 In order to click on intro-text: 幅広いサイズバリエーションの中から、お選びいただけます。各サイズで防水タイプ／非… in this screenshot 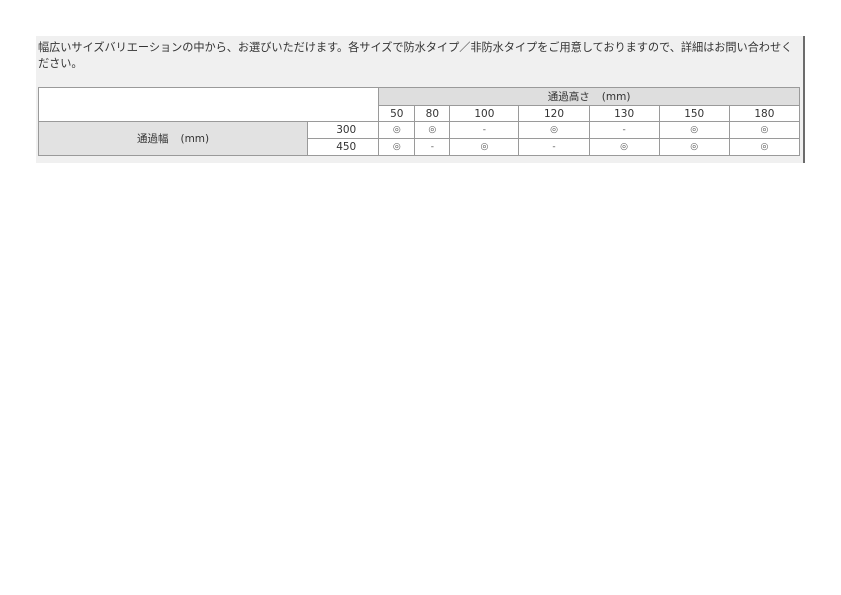, I will do `click(415, 55)`.